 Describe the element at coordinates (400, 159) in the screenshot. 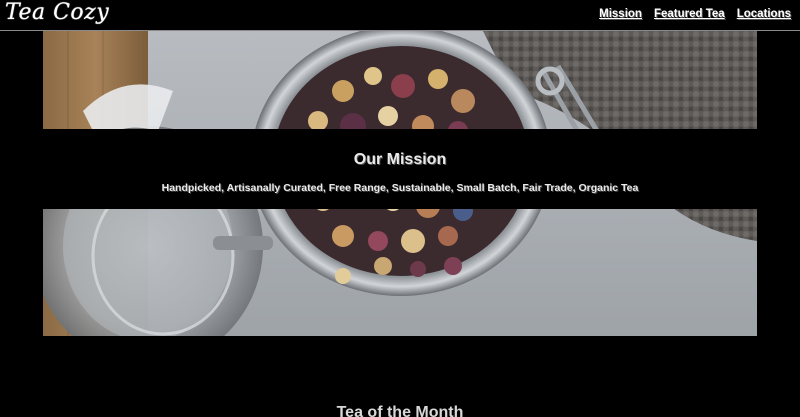

I see `mission-title: Our Mission` at that location.